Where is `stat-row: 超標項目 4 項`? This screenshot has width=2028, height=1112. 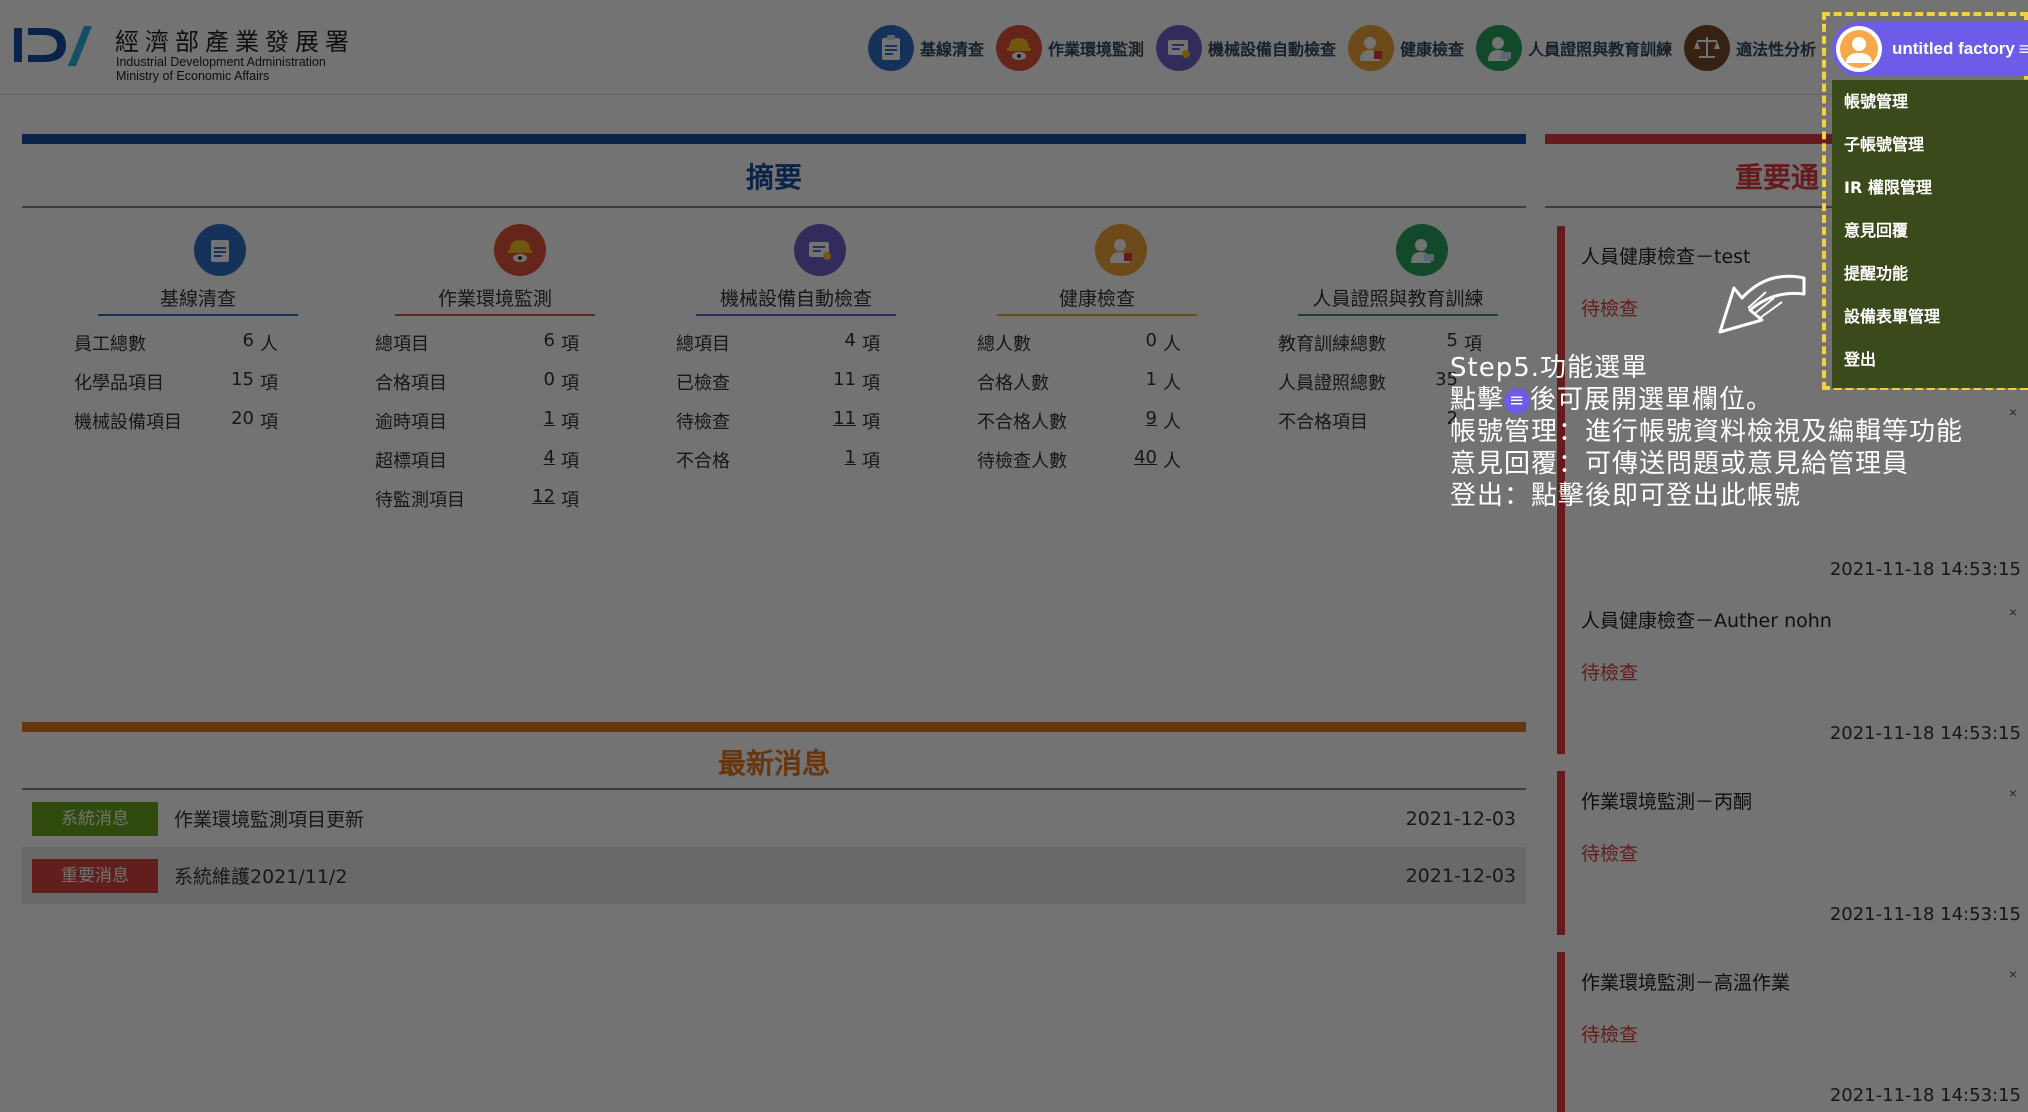 stat-row: 超標項目 4 項 is located at coordinates (510, 466).